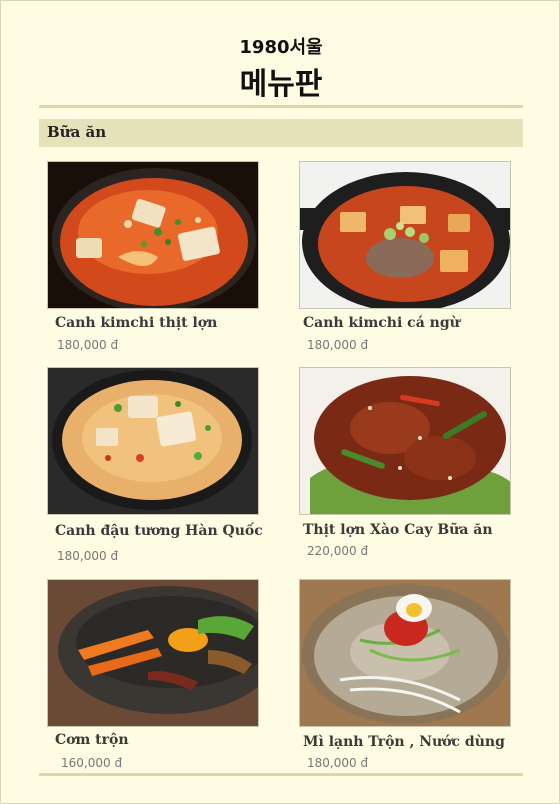  I want to click on restaurant-name: 1980서울, so click(281, 47).